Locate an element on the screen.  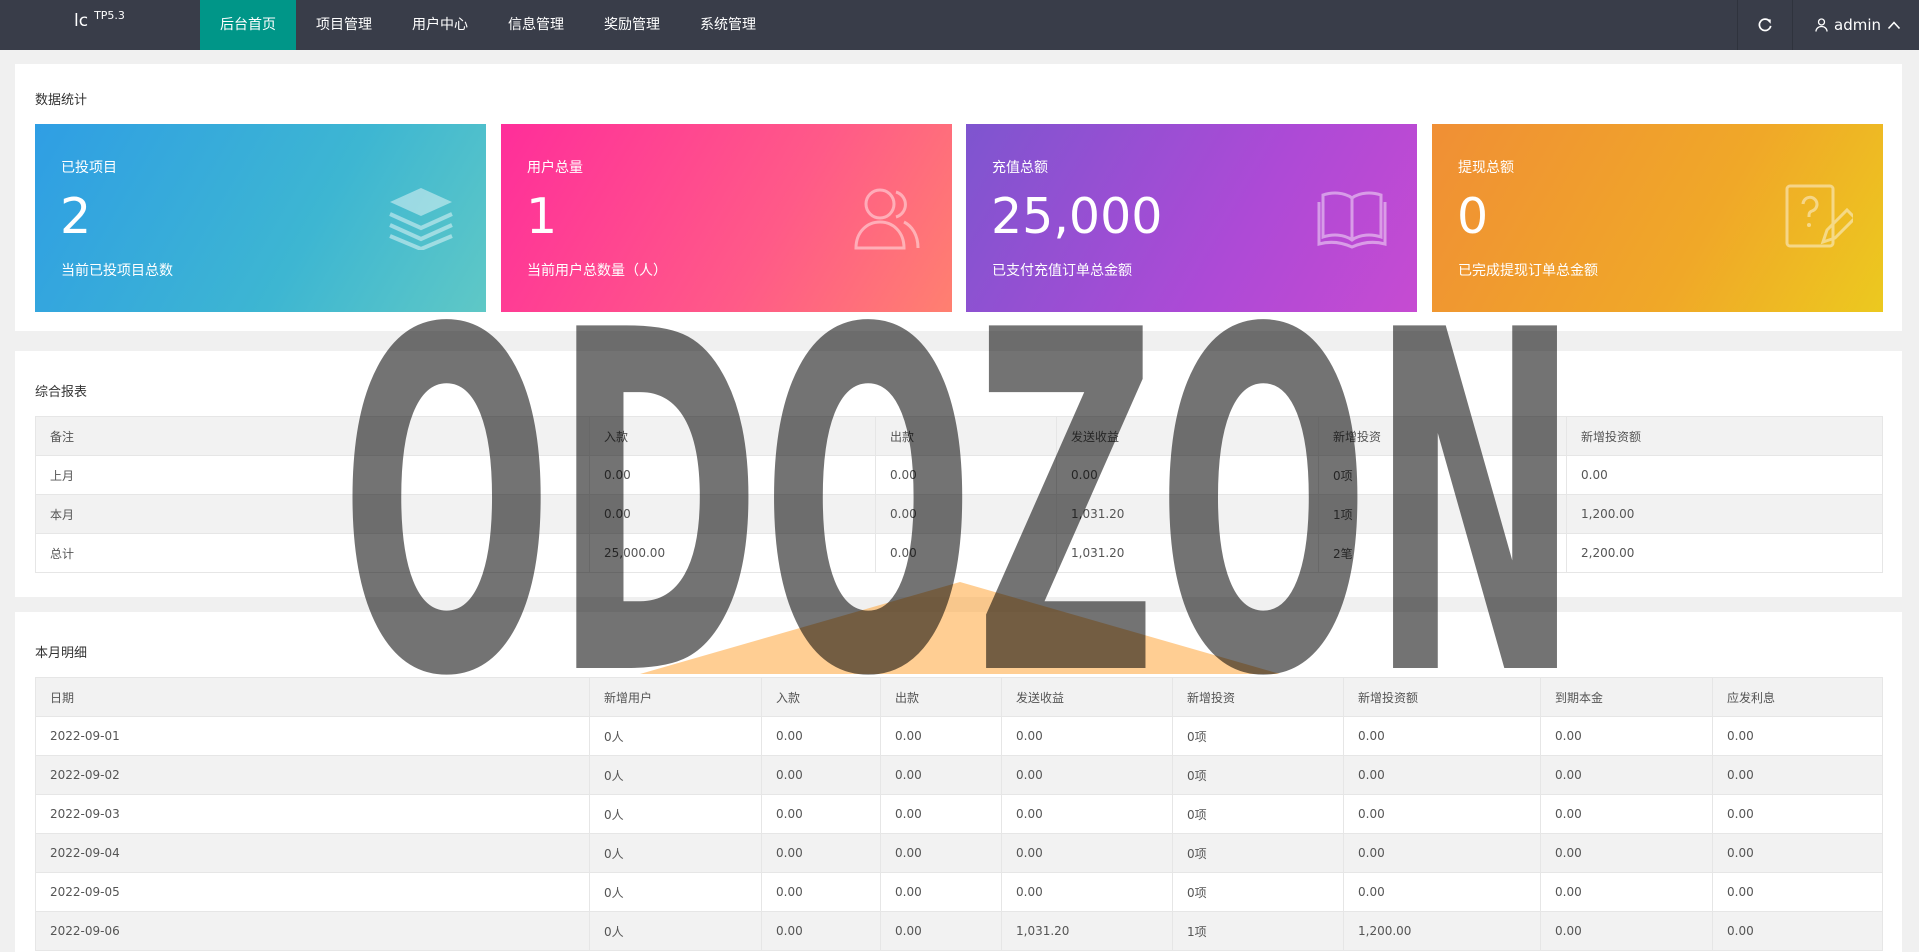
stat-value: 2 is located at coordinates (76, 216).